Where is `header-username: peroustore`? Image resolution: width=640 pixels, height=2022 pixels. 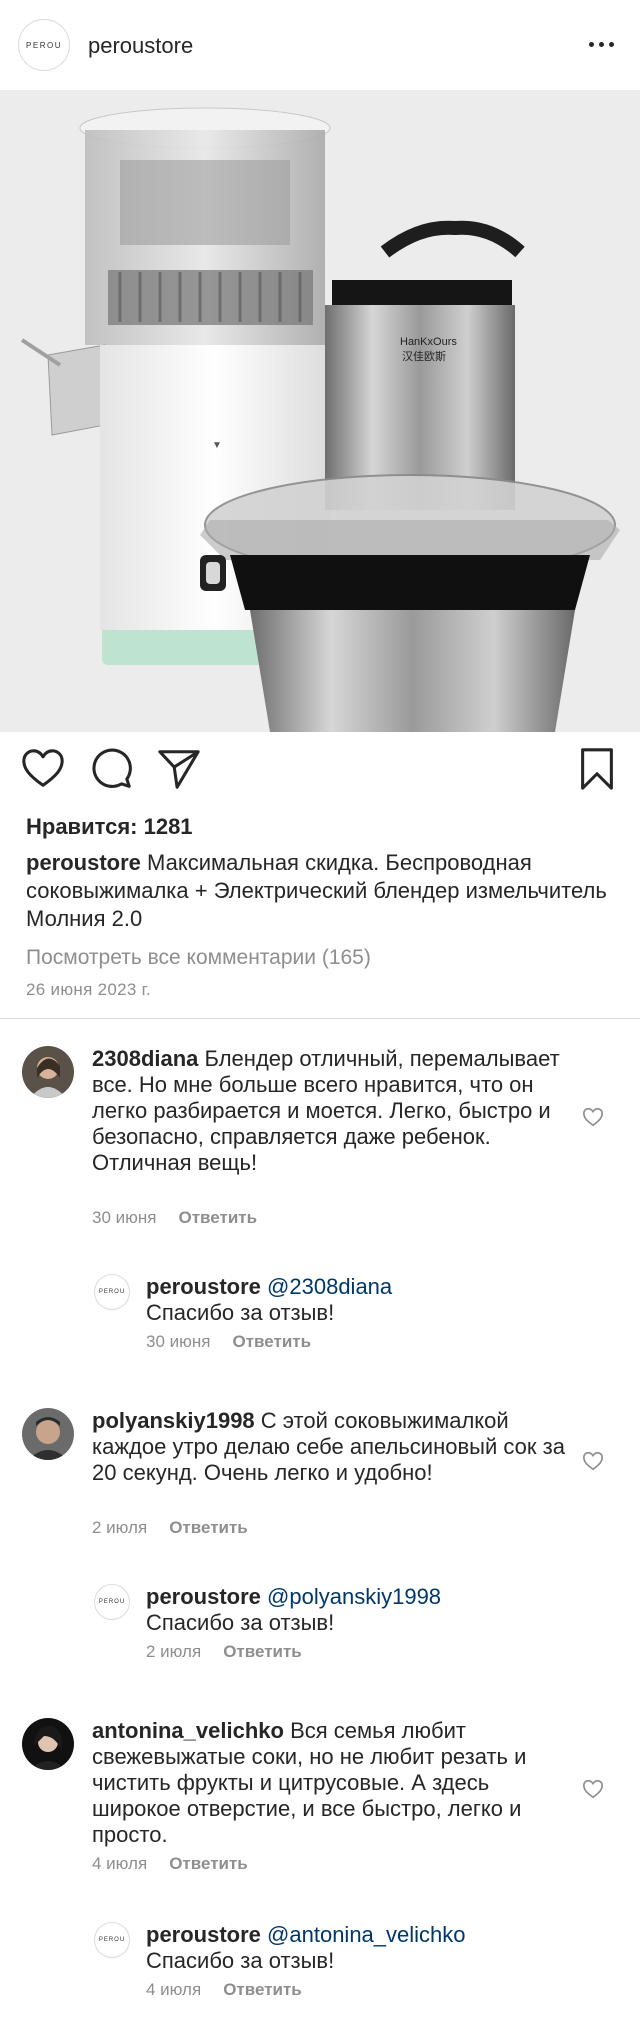 header-username: peroustore is located at coordinates (140, 46).